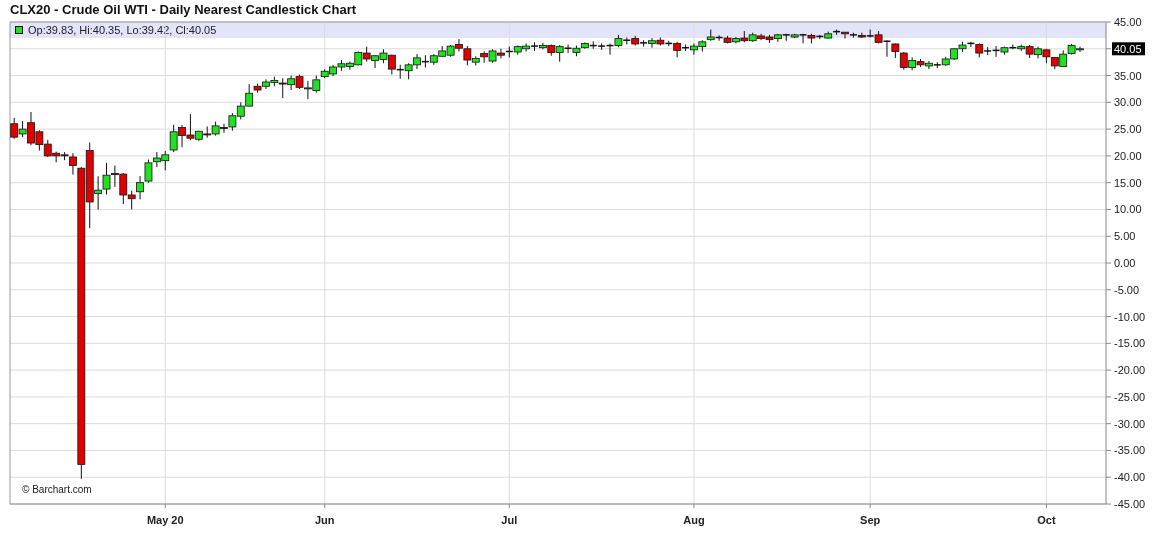 The width and height of the screenshot is (1156, 542). What do you see at coordinates (1127, 289) in the screenshot?
I see `axis-tick-label: -5.00` at bounding box center [1127, 289].